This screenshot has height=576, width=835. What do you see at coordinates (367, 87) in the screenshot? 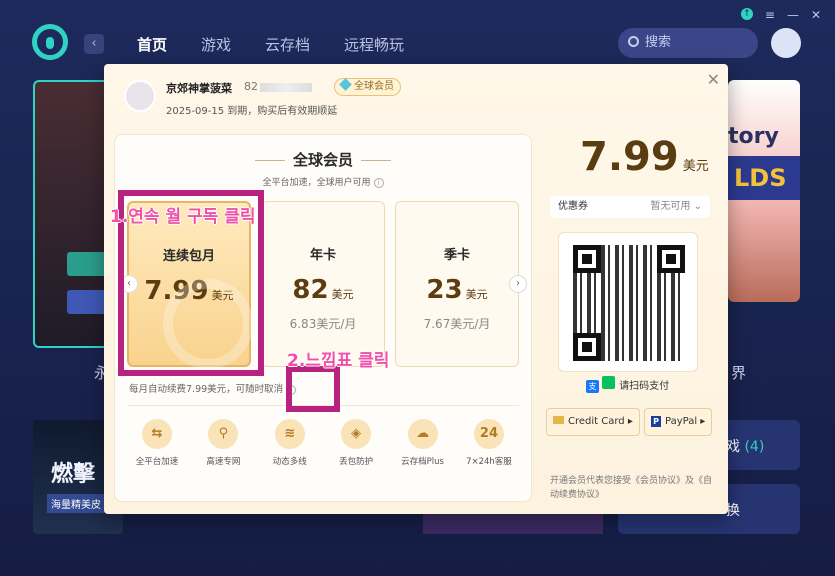
I see `vip-badge: 全球会员` at bounding box center [367, 87].